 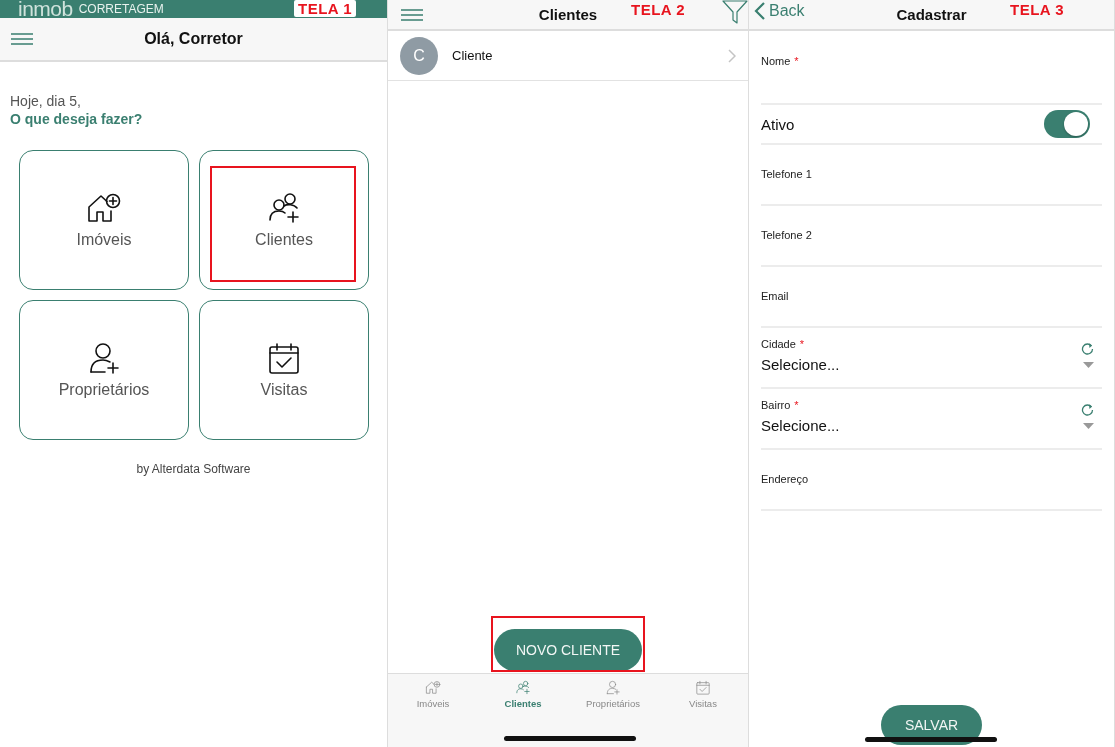 What do you see at coordinates (46, 101) in the screenshot?
I see `greeting-text: Hoje, dia 5,` at bounding box center [46, 101].